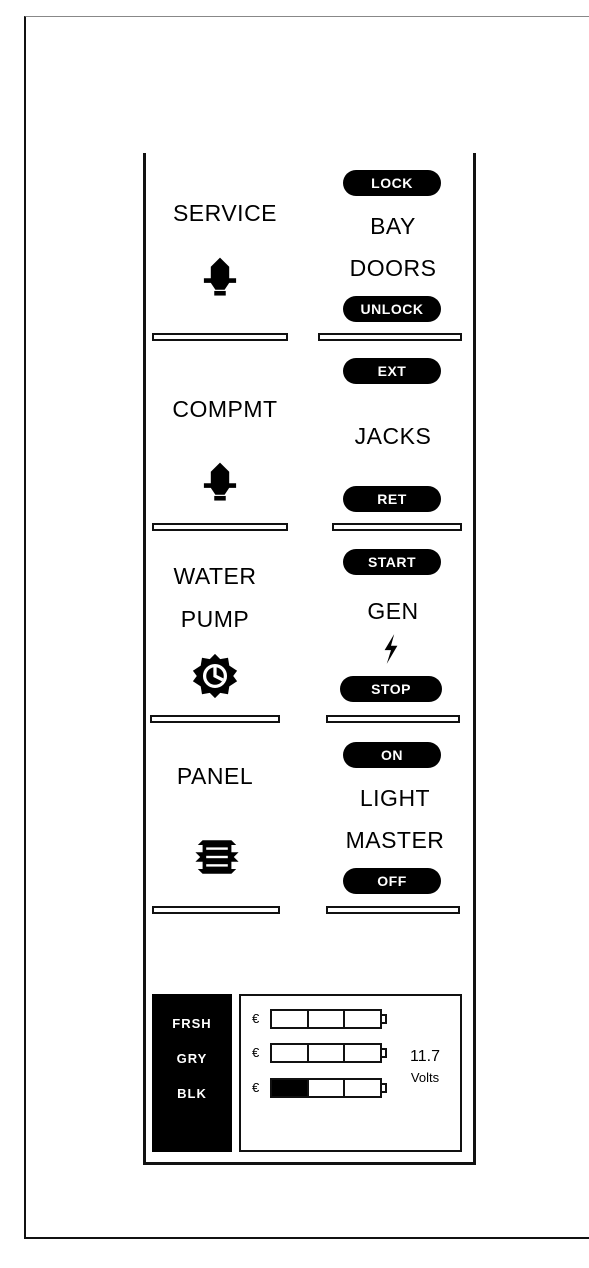 This screenshot has height=1268, width=589. Describe the element at coordinates (215, 776) in the screenshot. I see `panel-label: PANEL` at that location.